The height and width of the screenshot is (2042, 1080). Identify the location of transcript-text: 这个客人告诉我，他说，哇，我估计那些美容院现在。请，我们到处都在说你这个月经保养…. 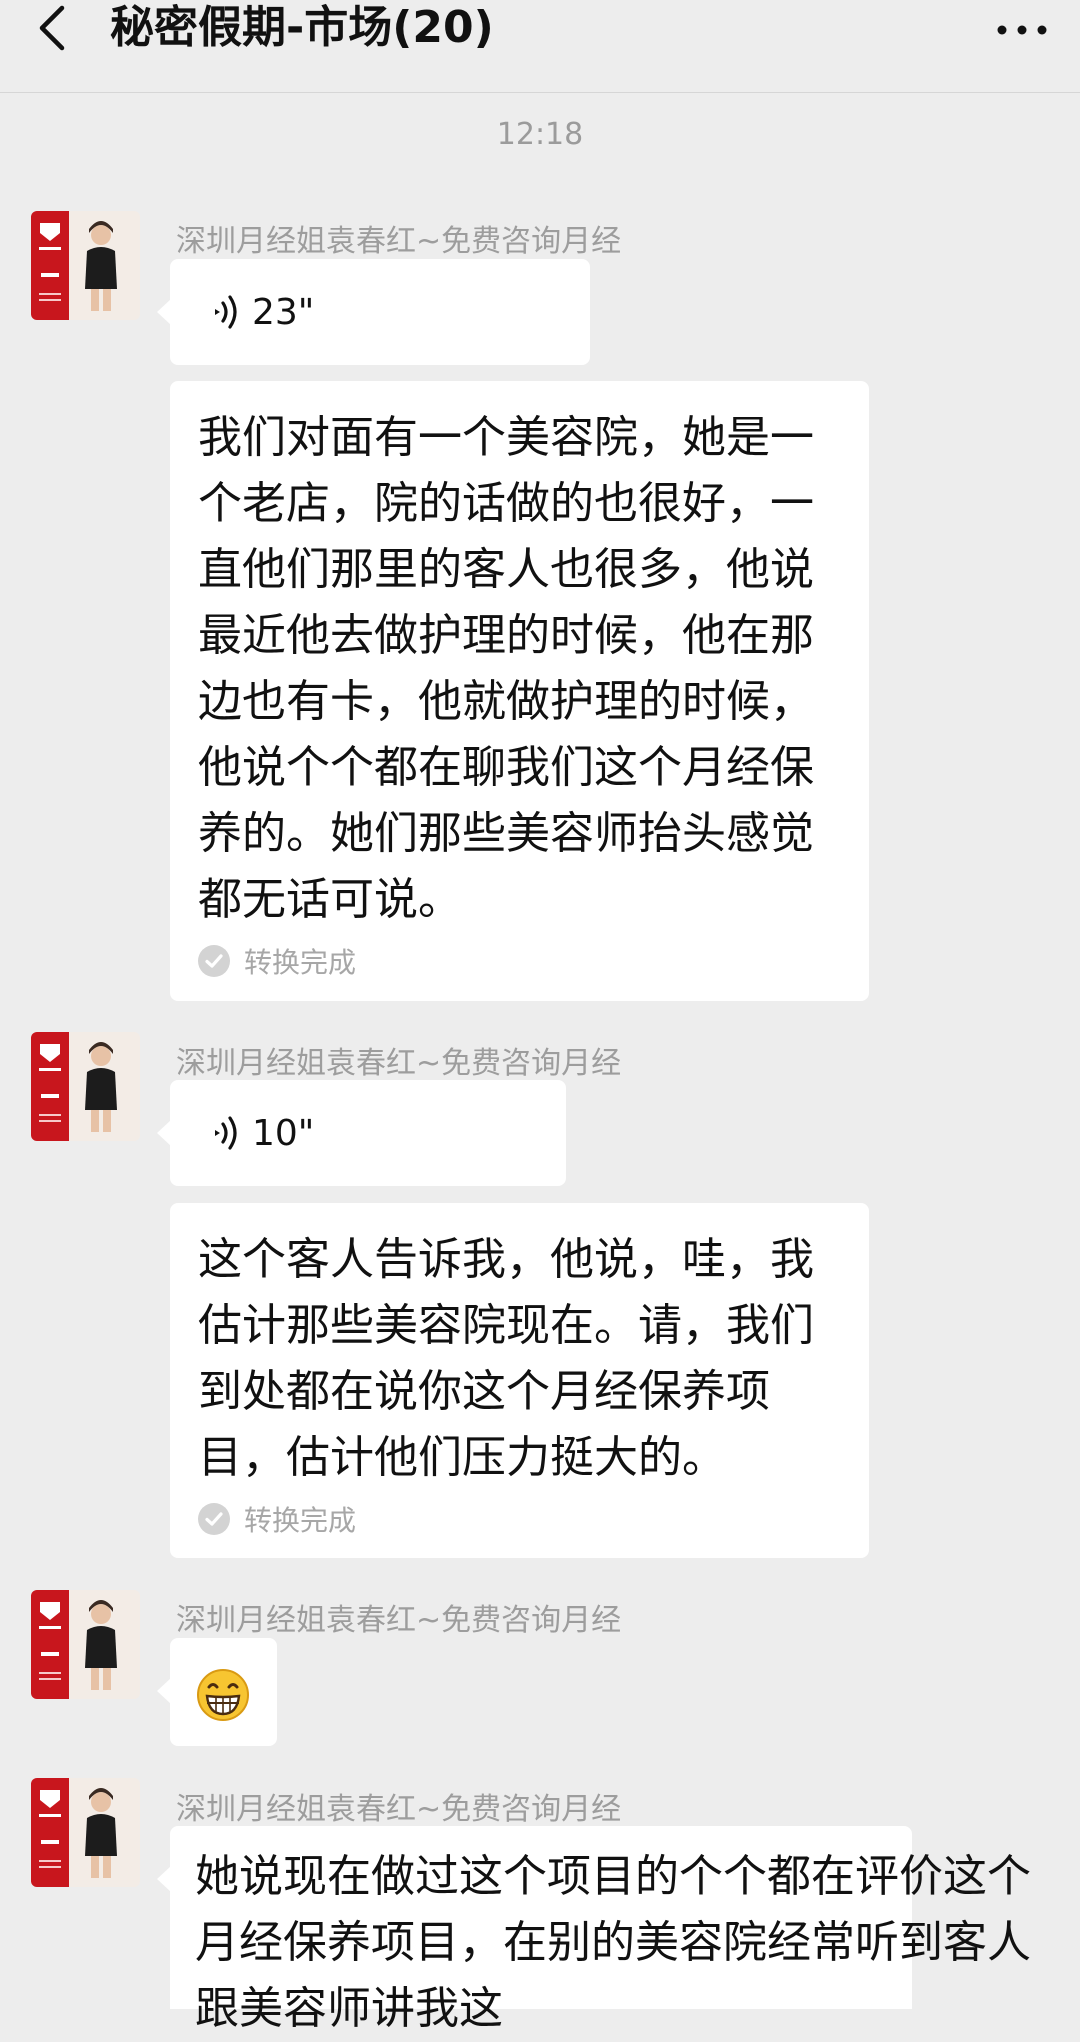
(506, 1358).